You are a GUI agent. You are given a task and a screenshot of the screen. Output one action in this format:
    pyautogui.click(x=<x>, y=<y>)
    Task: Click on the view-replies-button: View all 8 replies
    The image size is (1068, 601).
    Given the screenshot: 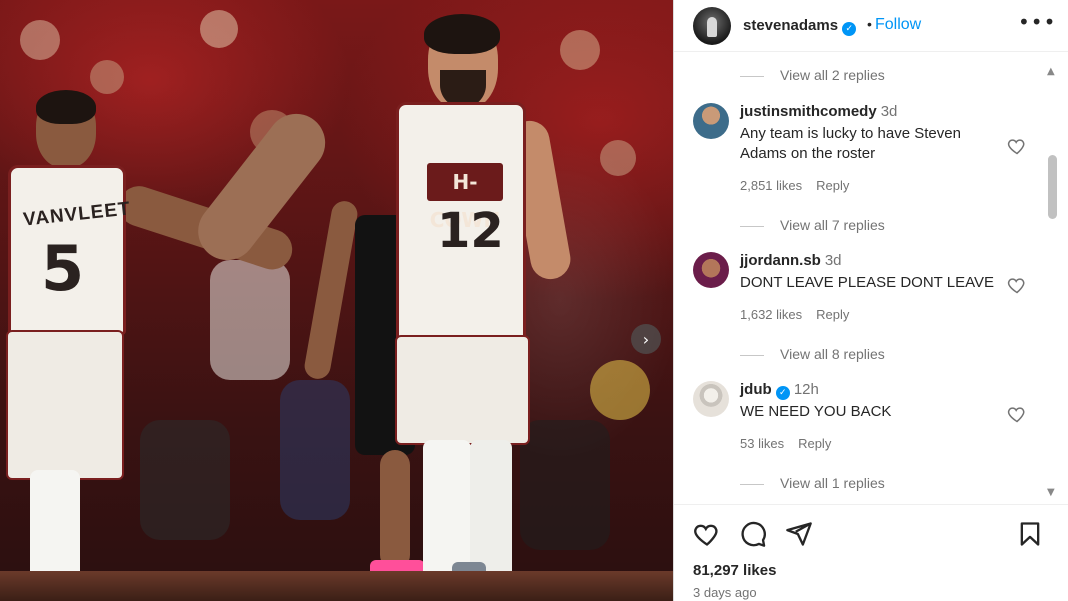 What is the action you would take?
    pyautogui.click(x=812, y=354)
    